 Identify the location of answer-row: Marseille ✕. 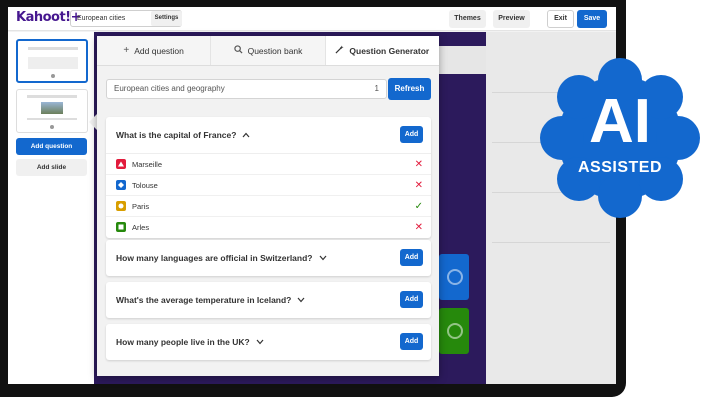
(268, 164).